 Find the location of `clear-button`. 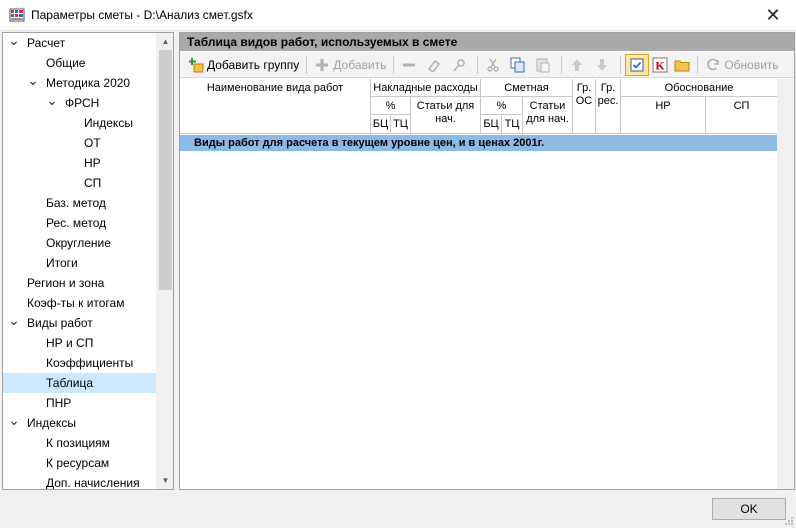

clear-button is located at coordinates (460, 65).